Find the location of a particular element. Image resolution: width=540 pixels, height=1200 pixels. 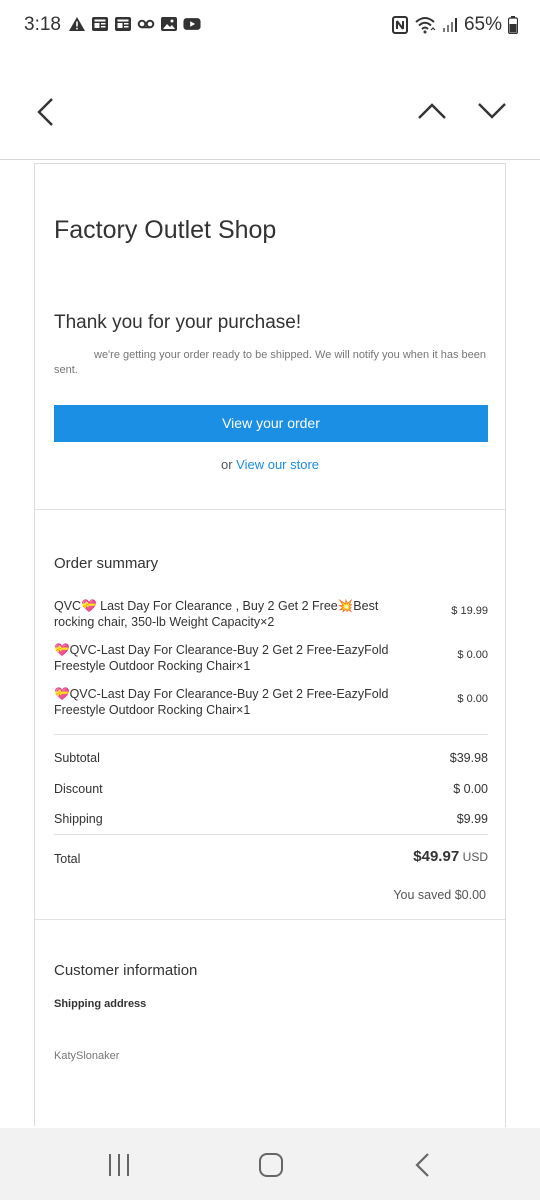

back-nav-button is located at coordinates (423, 1165).